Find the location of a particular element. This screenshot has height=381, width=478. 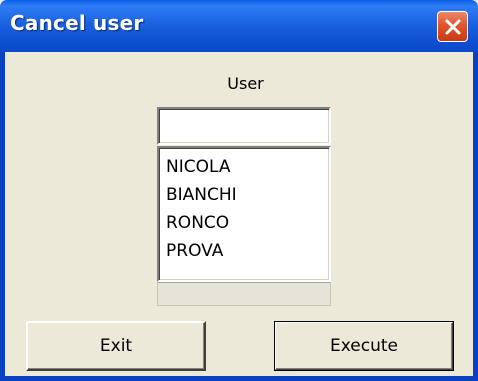

window-frame-right is located at coordinates (475, 216).